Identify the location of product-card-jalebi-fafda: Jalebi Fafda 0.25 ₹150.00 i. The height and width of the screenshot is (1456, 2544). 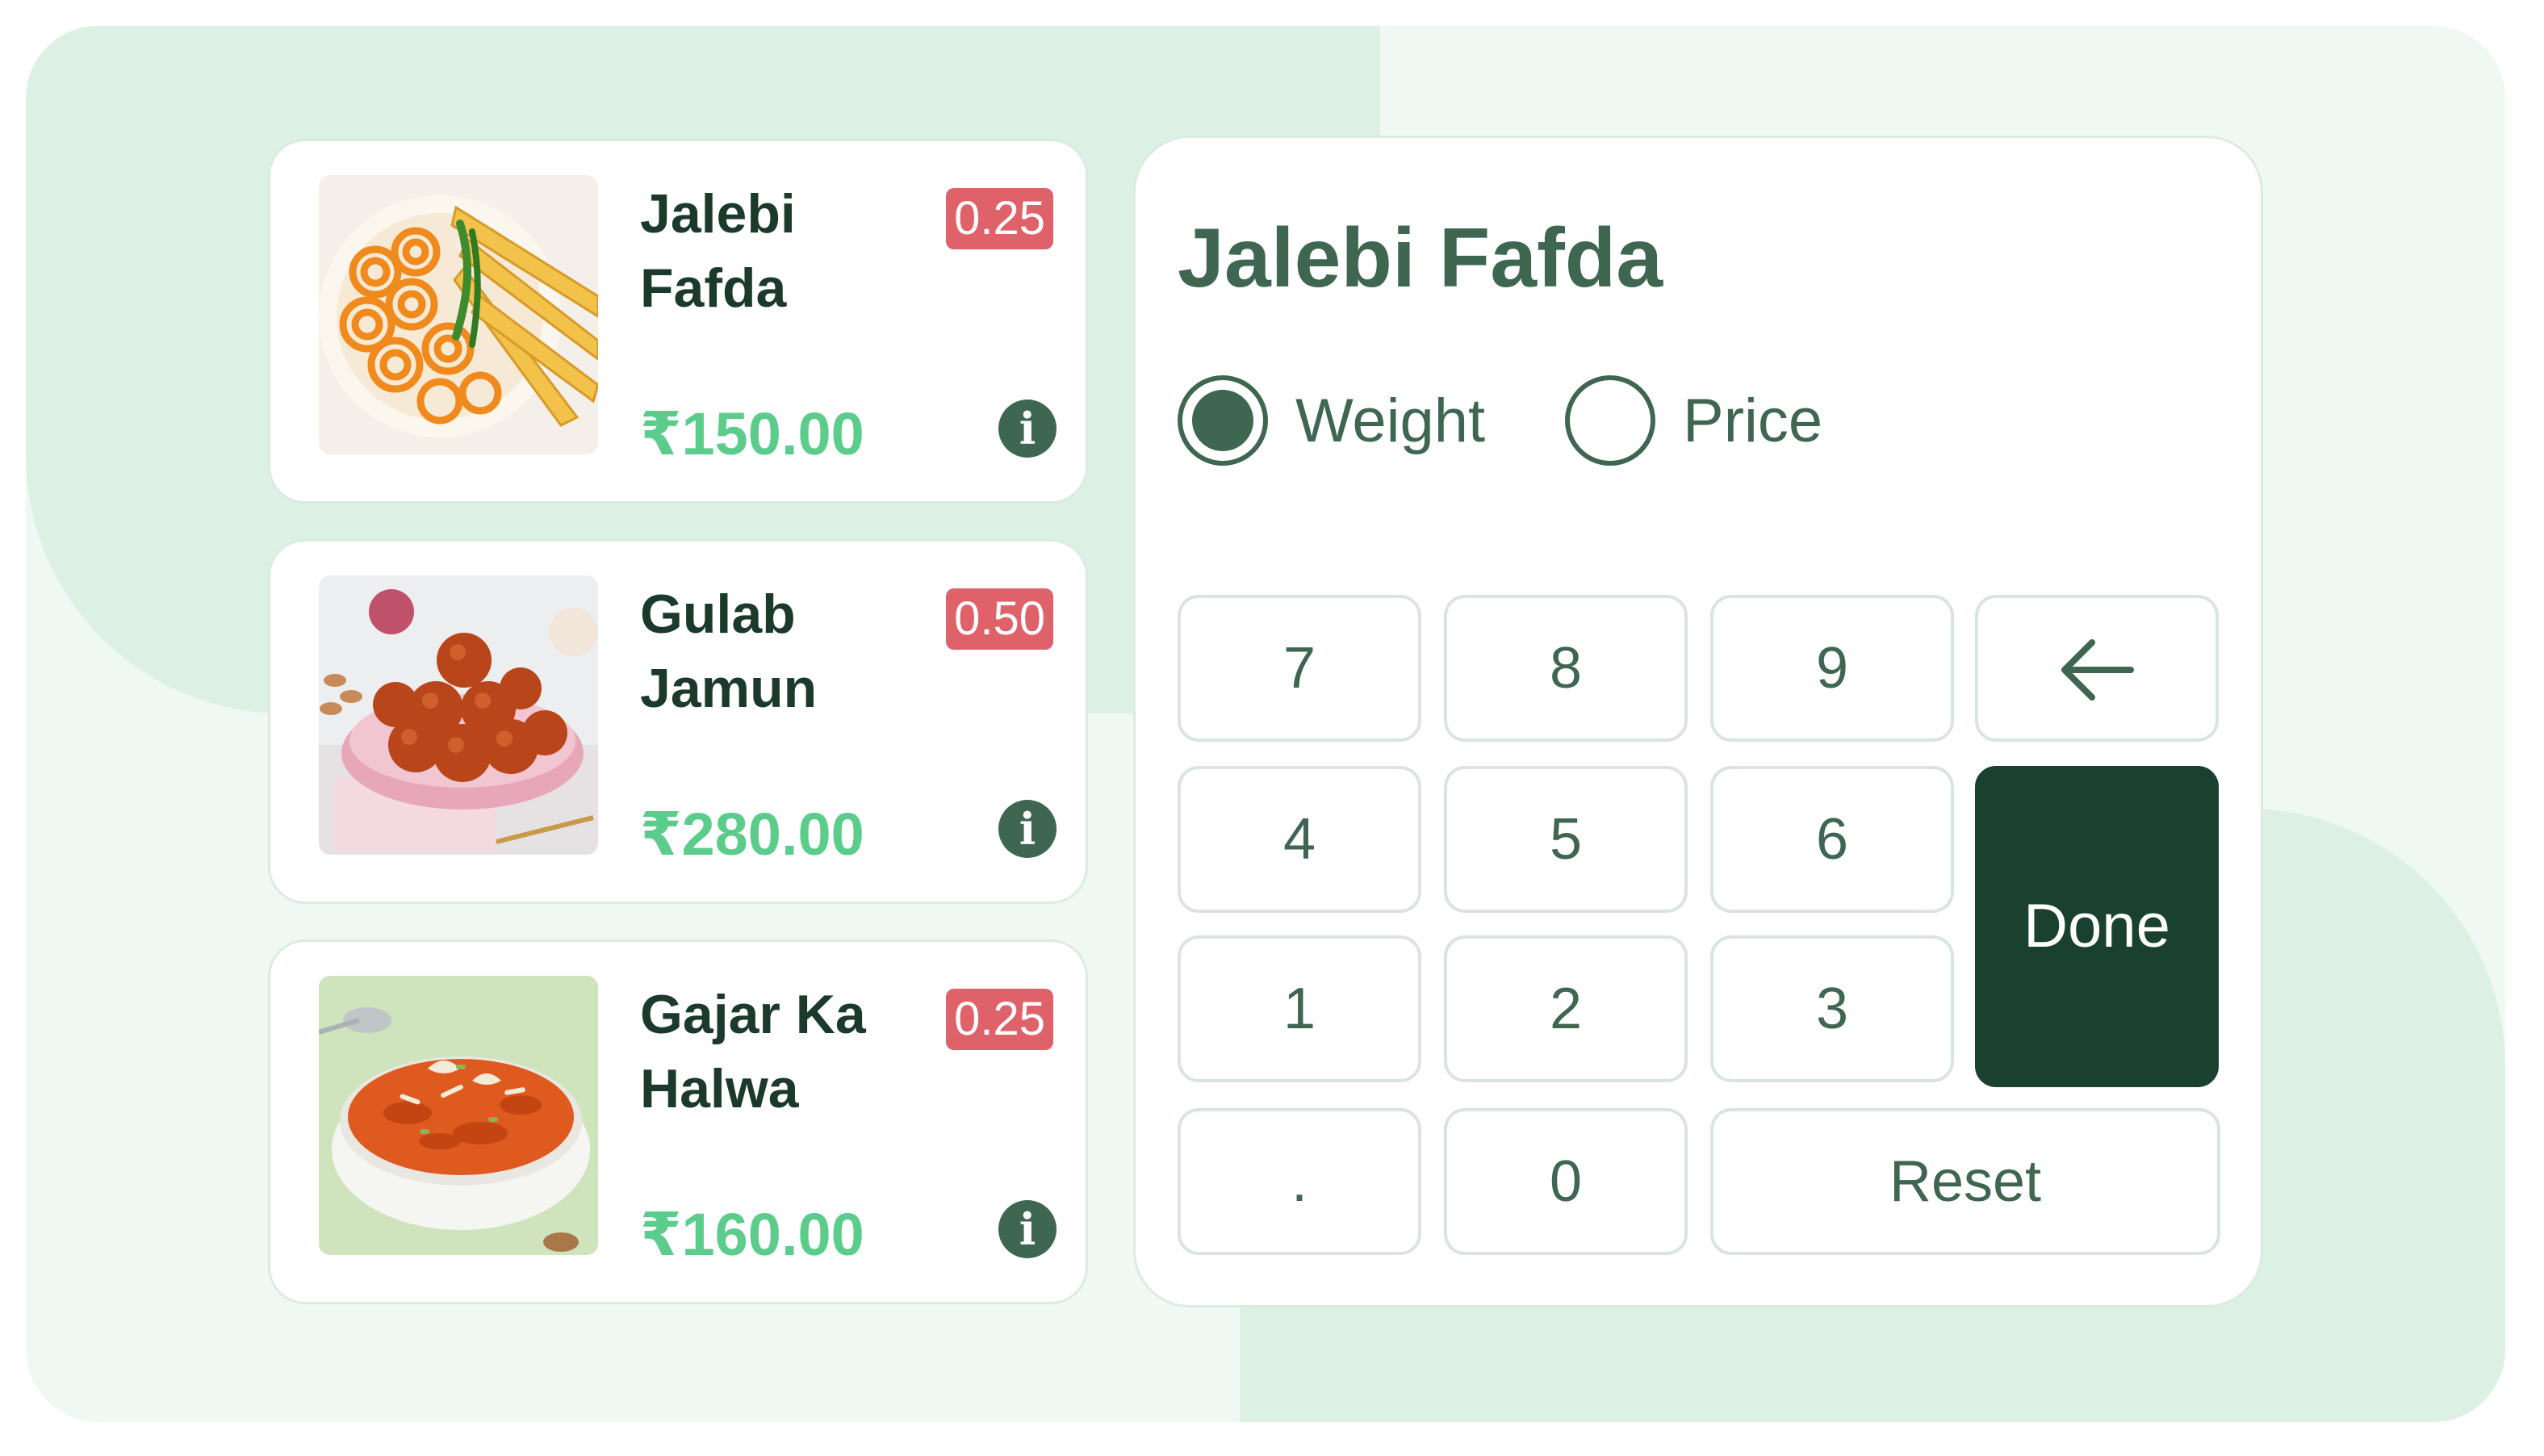
(678, 322).